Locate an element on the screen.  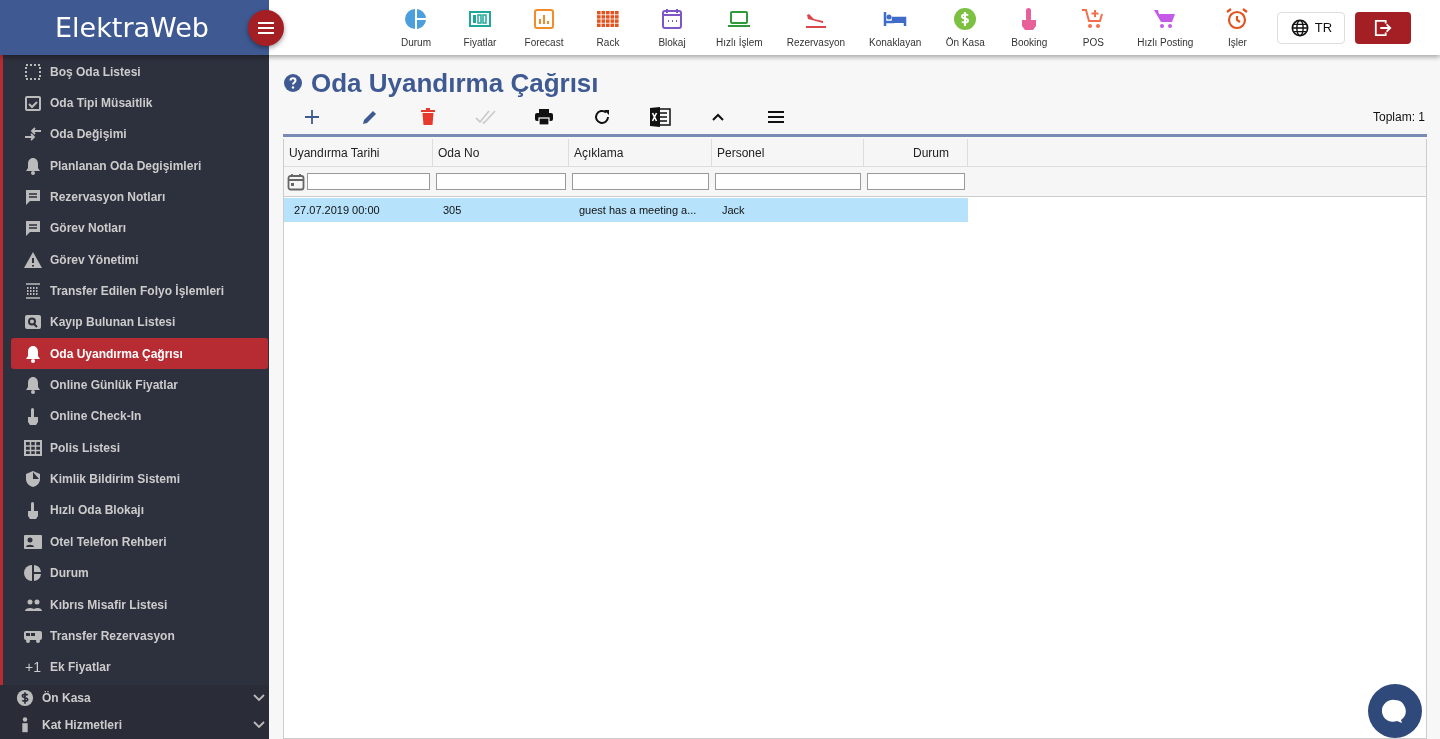
spreadsheet-icon is located at coordinates (660, 117).